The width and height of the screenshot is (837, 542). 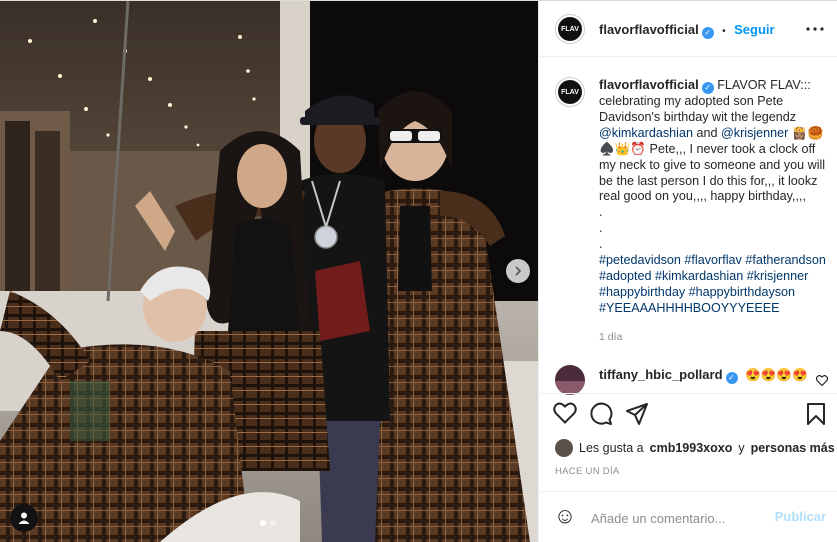 What do you see at coordinates (649, 29) in the screenshot?
I see `author-username: flavorflavofficial` at bounding box center [649, 29].